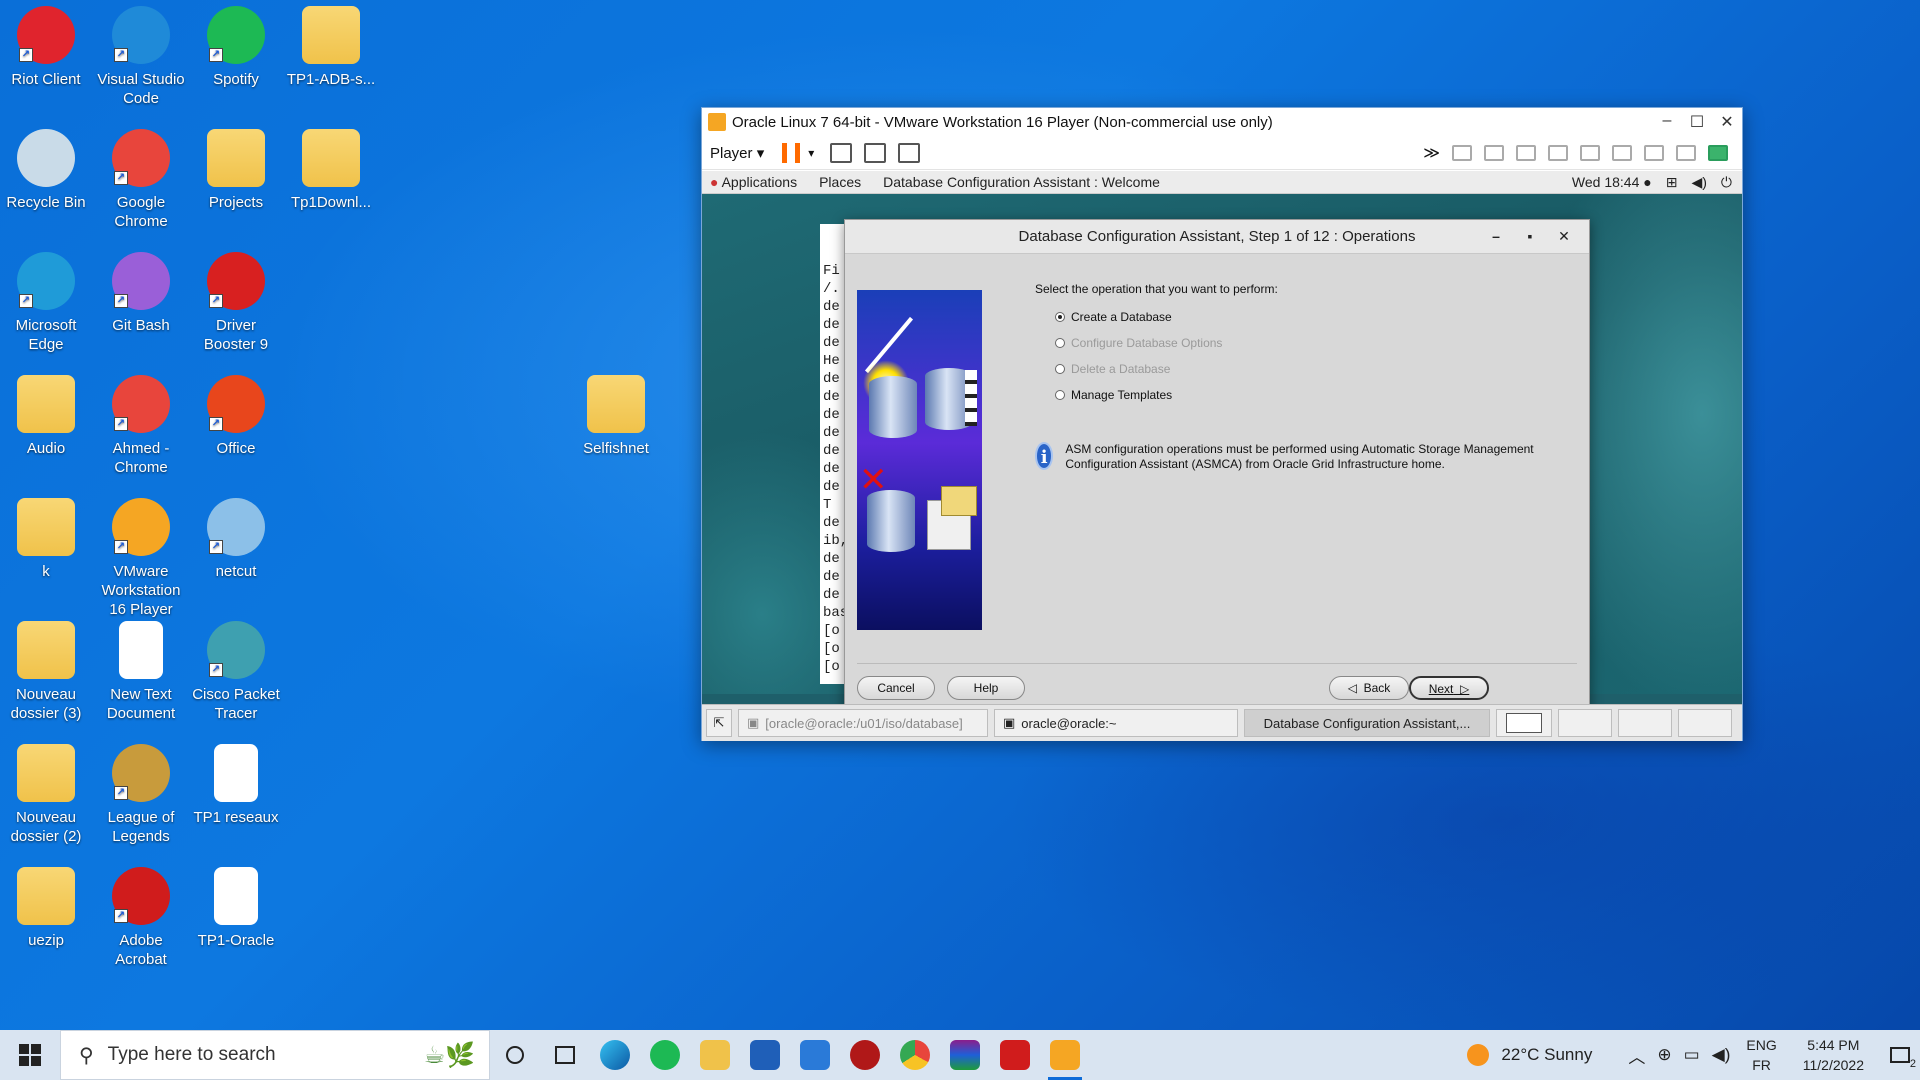  What do you see at coordinates (1315, 395) in the screenshot?
I see `operation-option: Manage Templates` at bounding box center [1315, 395].